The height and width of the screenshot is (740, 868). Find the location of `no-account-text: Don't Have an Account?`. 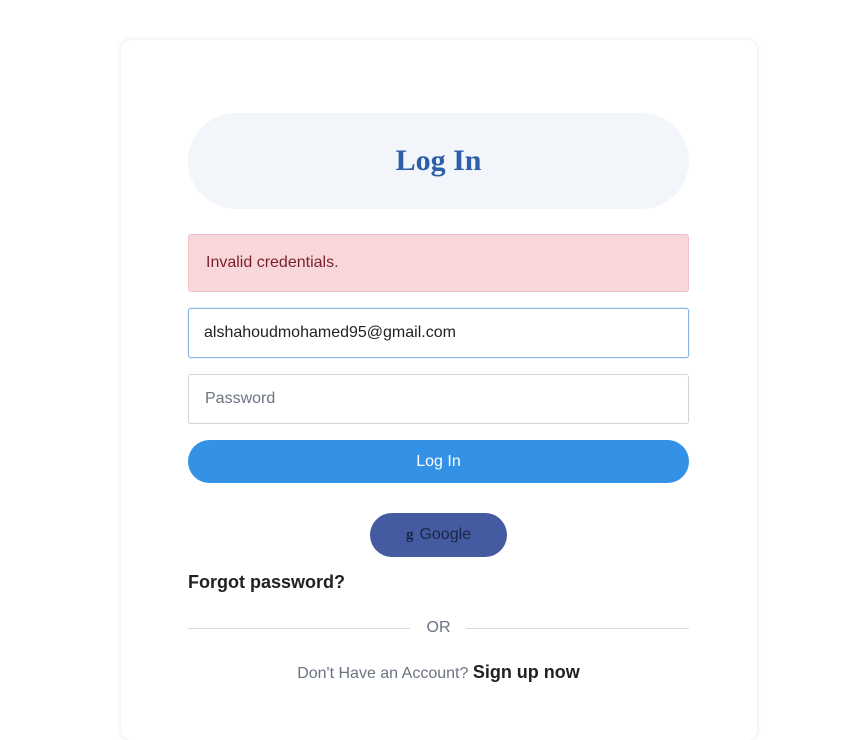

no-account-text: Don't Have an Account? is located at coordinates (383, 673).